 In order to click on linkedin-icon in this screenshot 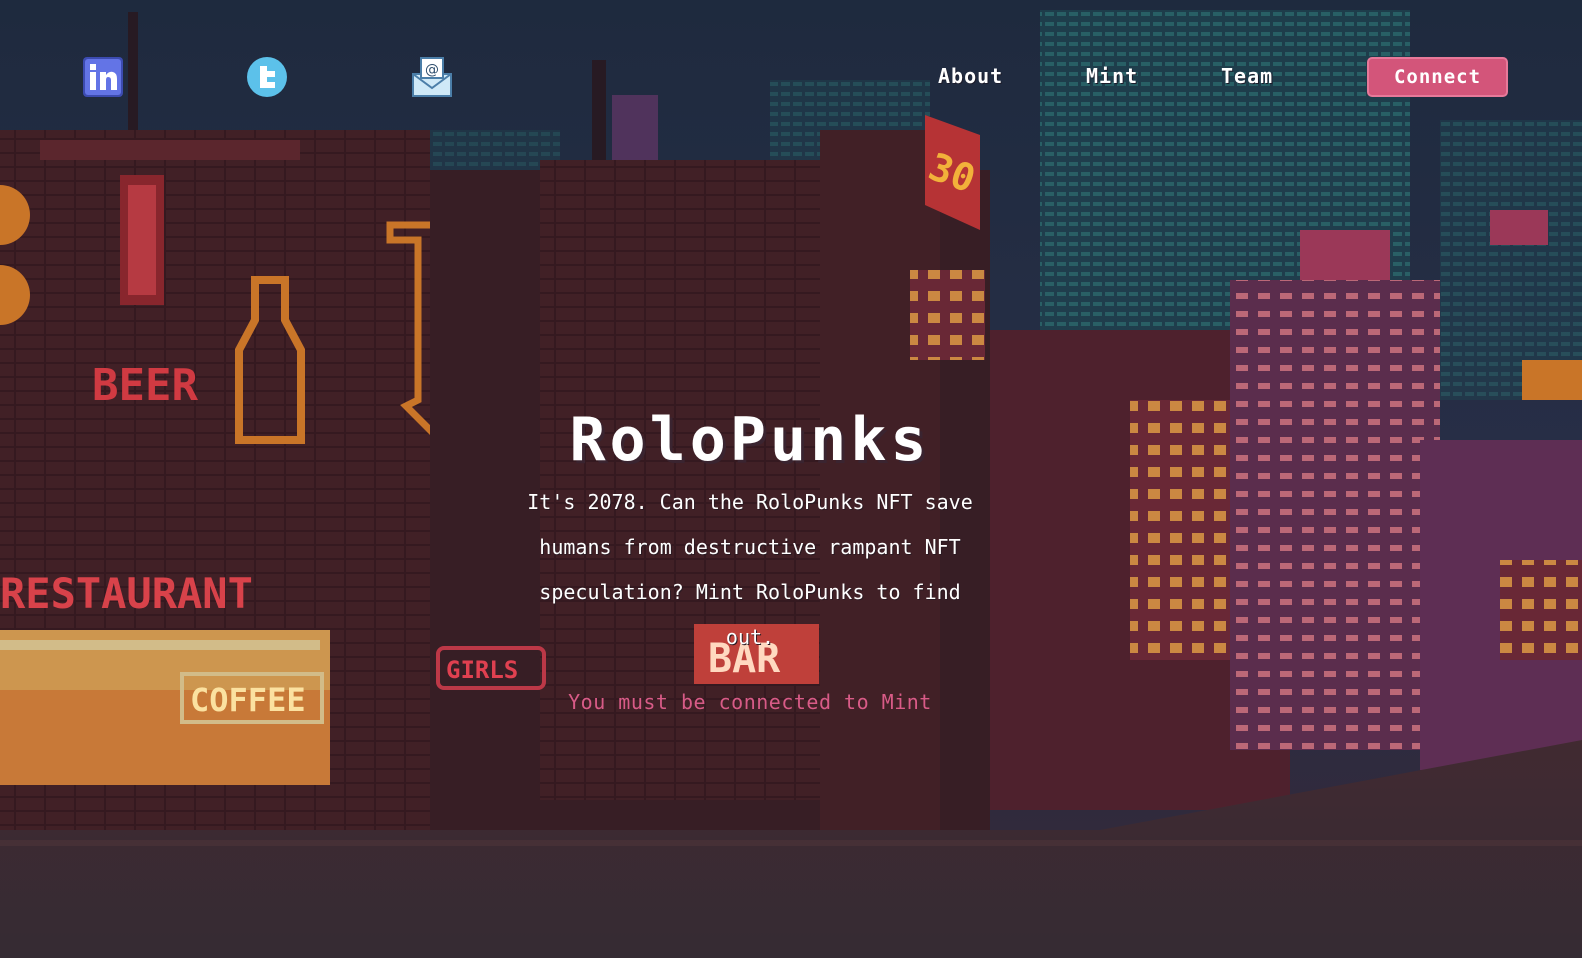, I will do `click(103, 77)`.